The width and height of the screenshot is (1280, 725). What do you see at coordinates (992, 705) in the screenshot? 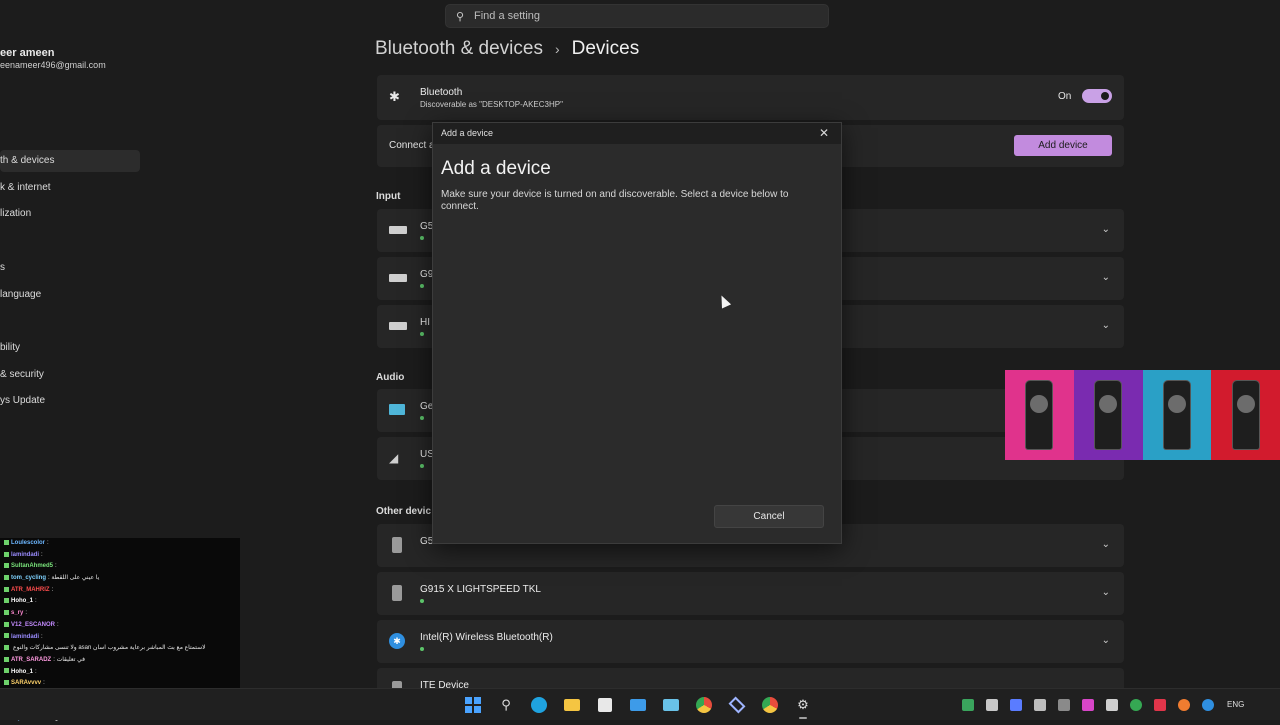
I see `steam-icon` at bounding box center [992, 705].